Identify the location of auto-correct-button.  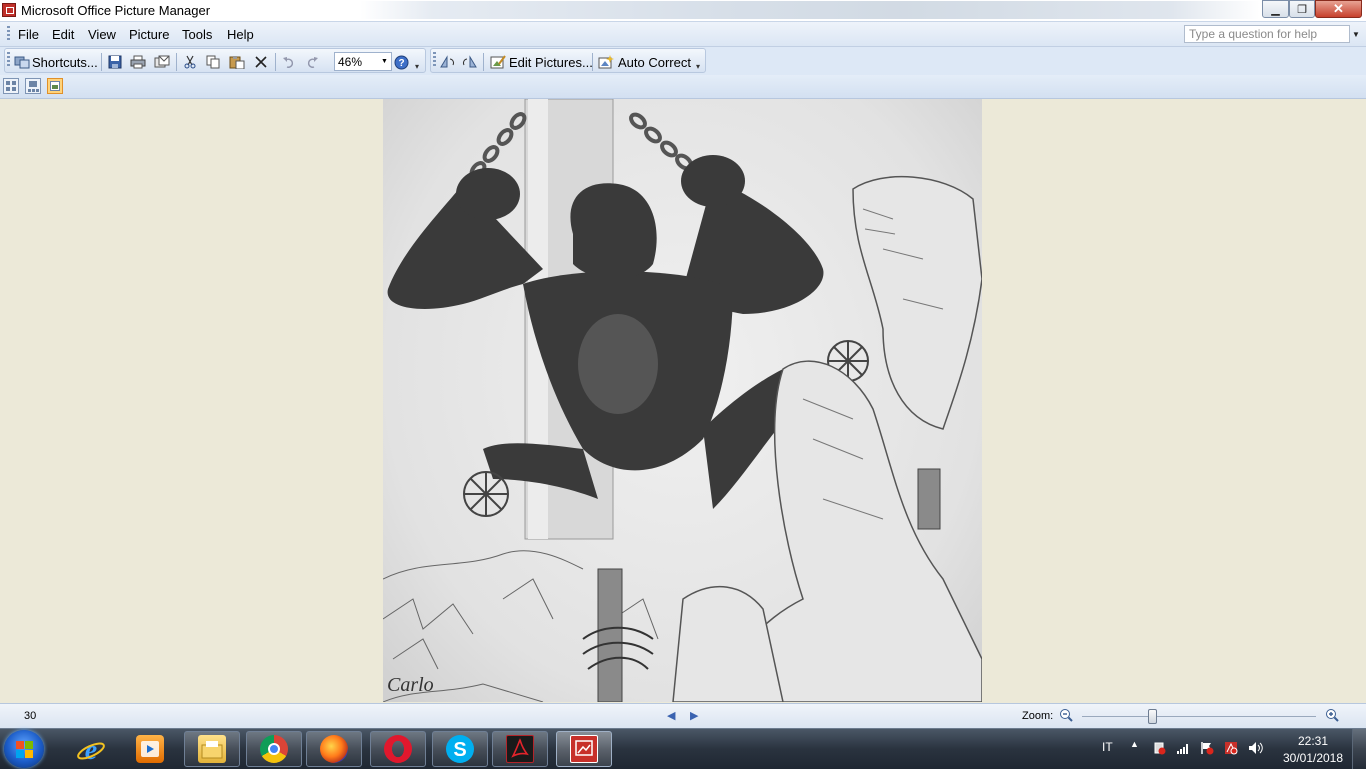
(606, 62).